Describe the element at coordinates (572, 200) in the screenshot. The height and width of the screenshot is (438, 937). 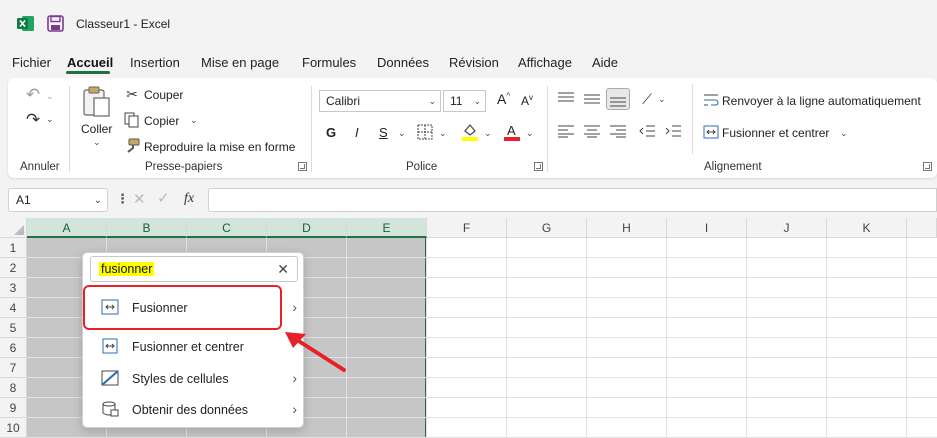
I see `formula-input` at that location.